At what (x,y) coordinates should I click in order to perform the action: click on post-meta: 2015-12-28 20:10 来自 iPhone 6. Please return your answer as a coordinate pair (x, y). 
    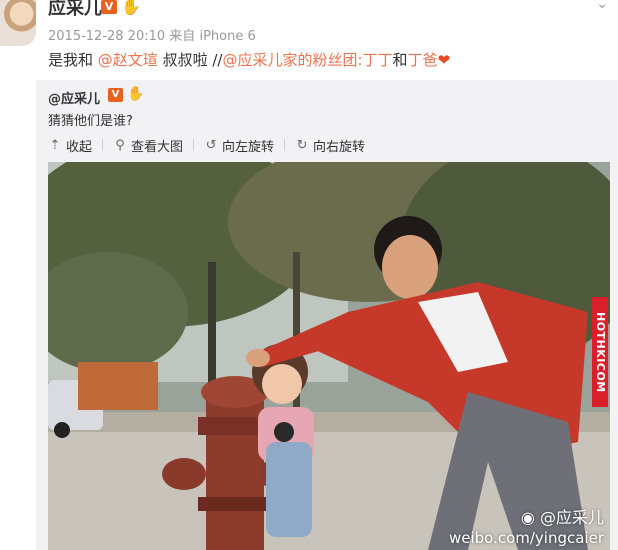
    Looking at the image, I should click on (152, 34).